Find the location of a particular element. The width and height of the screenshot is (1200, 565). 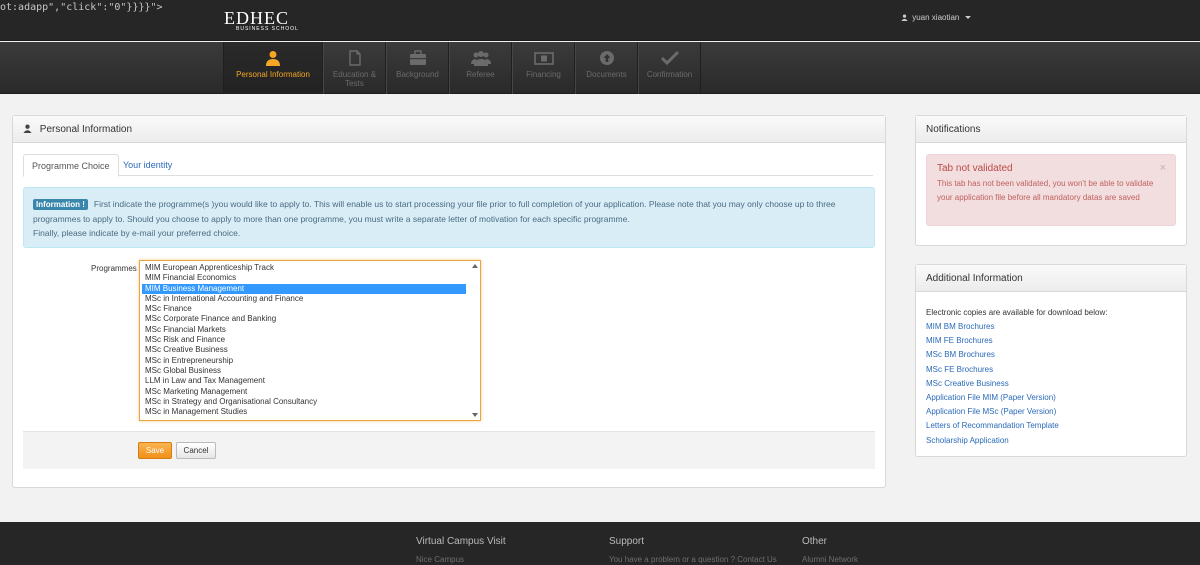

footer-link-alumni: Alumni Network is located at coordinates (830, 559).